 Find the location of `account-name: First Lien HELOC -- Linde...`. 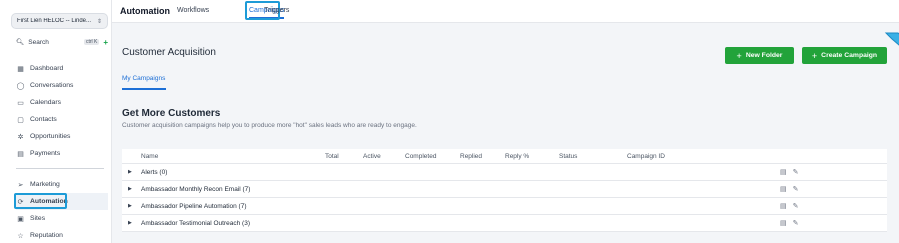

account-name: First Lien HELOC -- Linde... is located at coordinates (54, 21).